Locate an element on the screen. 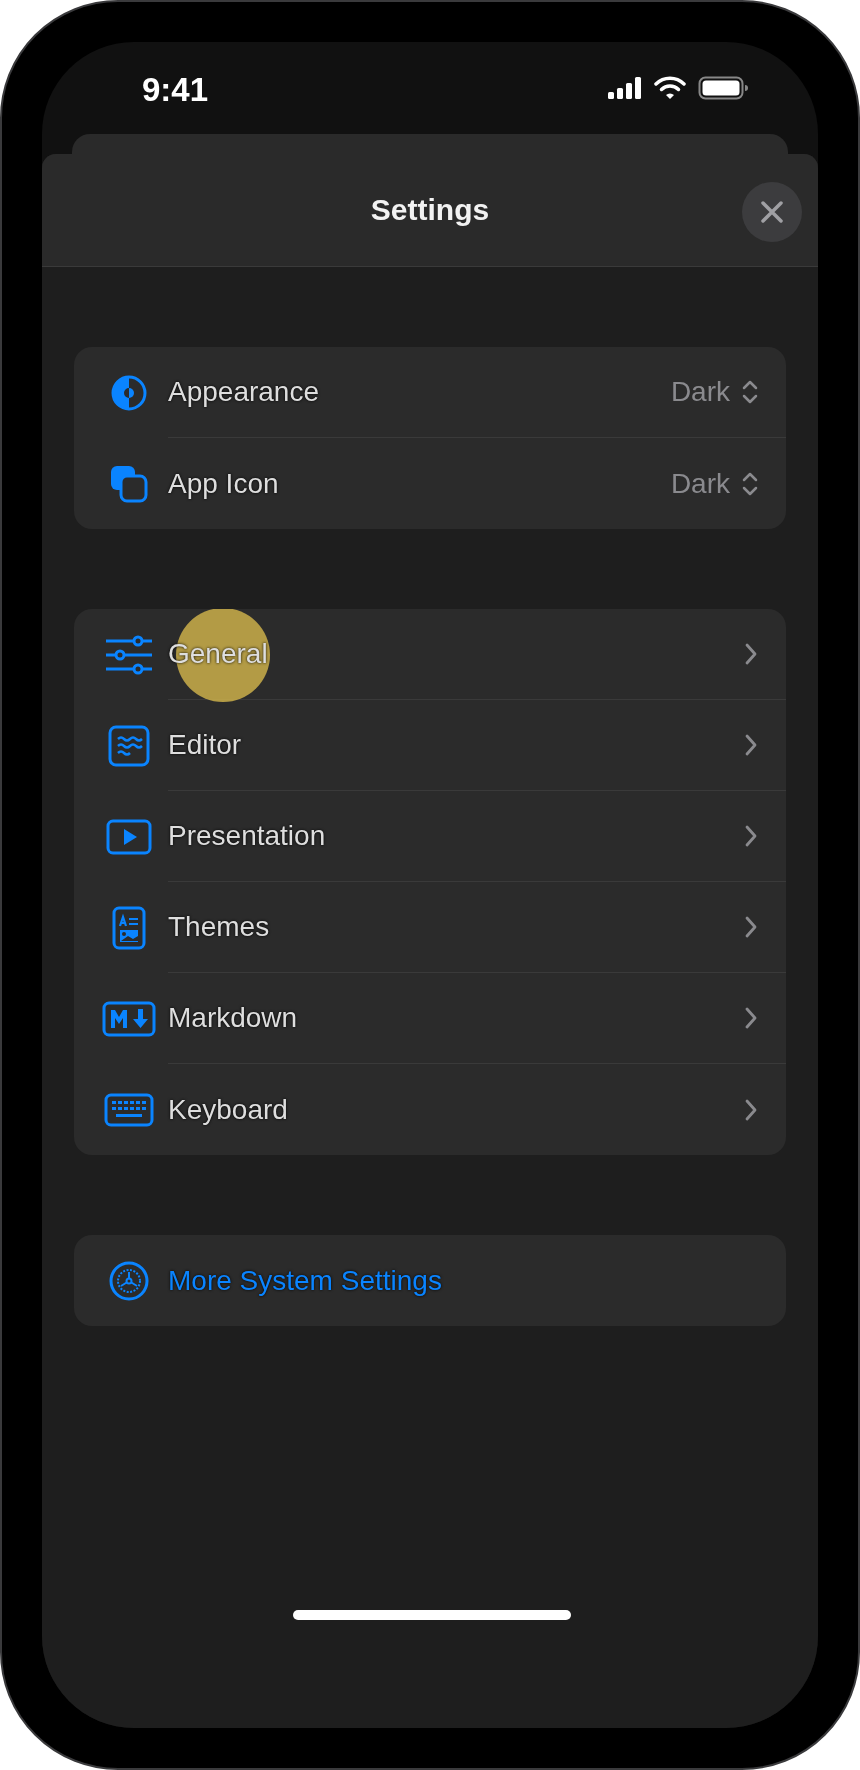 The height and width of the screenshot is (1770, 860). row-label: Themes is located at coordinates (219, 927).